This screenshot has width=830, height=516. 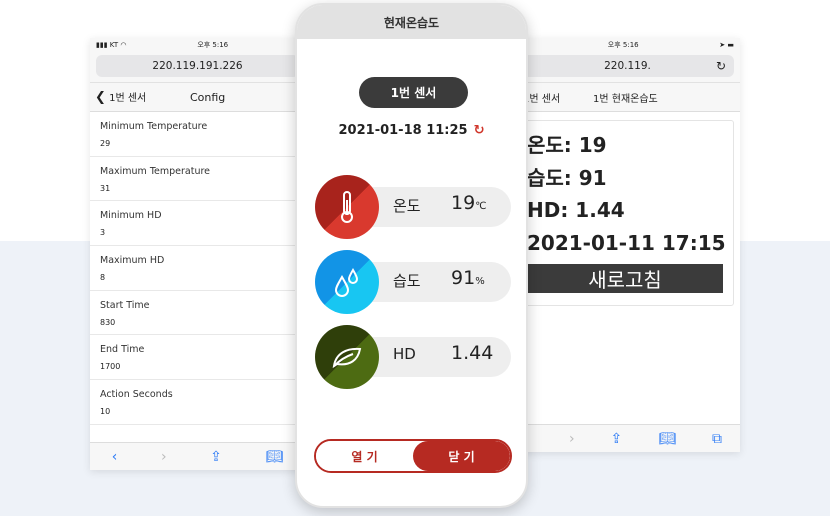 What do you see at coordinates (364, 456) in the screenshot?
I see `open-button: 열 기` at bounding box center [364, 456].